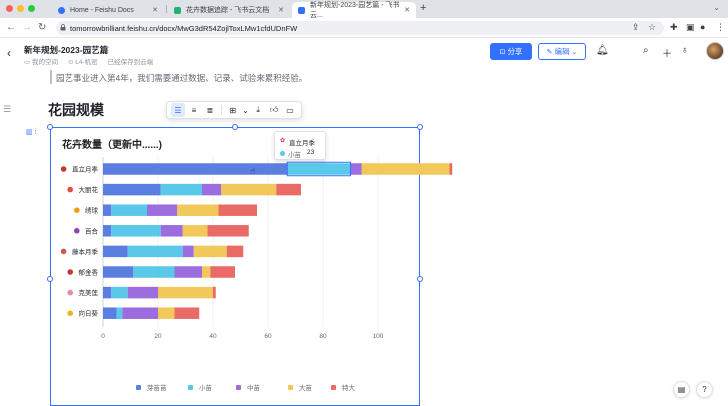  I want to click on y-category-label: 直立月季, so click(85, 169).